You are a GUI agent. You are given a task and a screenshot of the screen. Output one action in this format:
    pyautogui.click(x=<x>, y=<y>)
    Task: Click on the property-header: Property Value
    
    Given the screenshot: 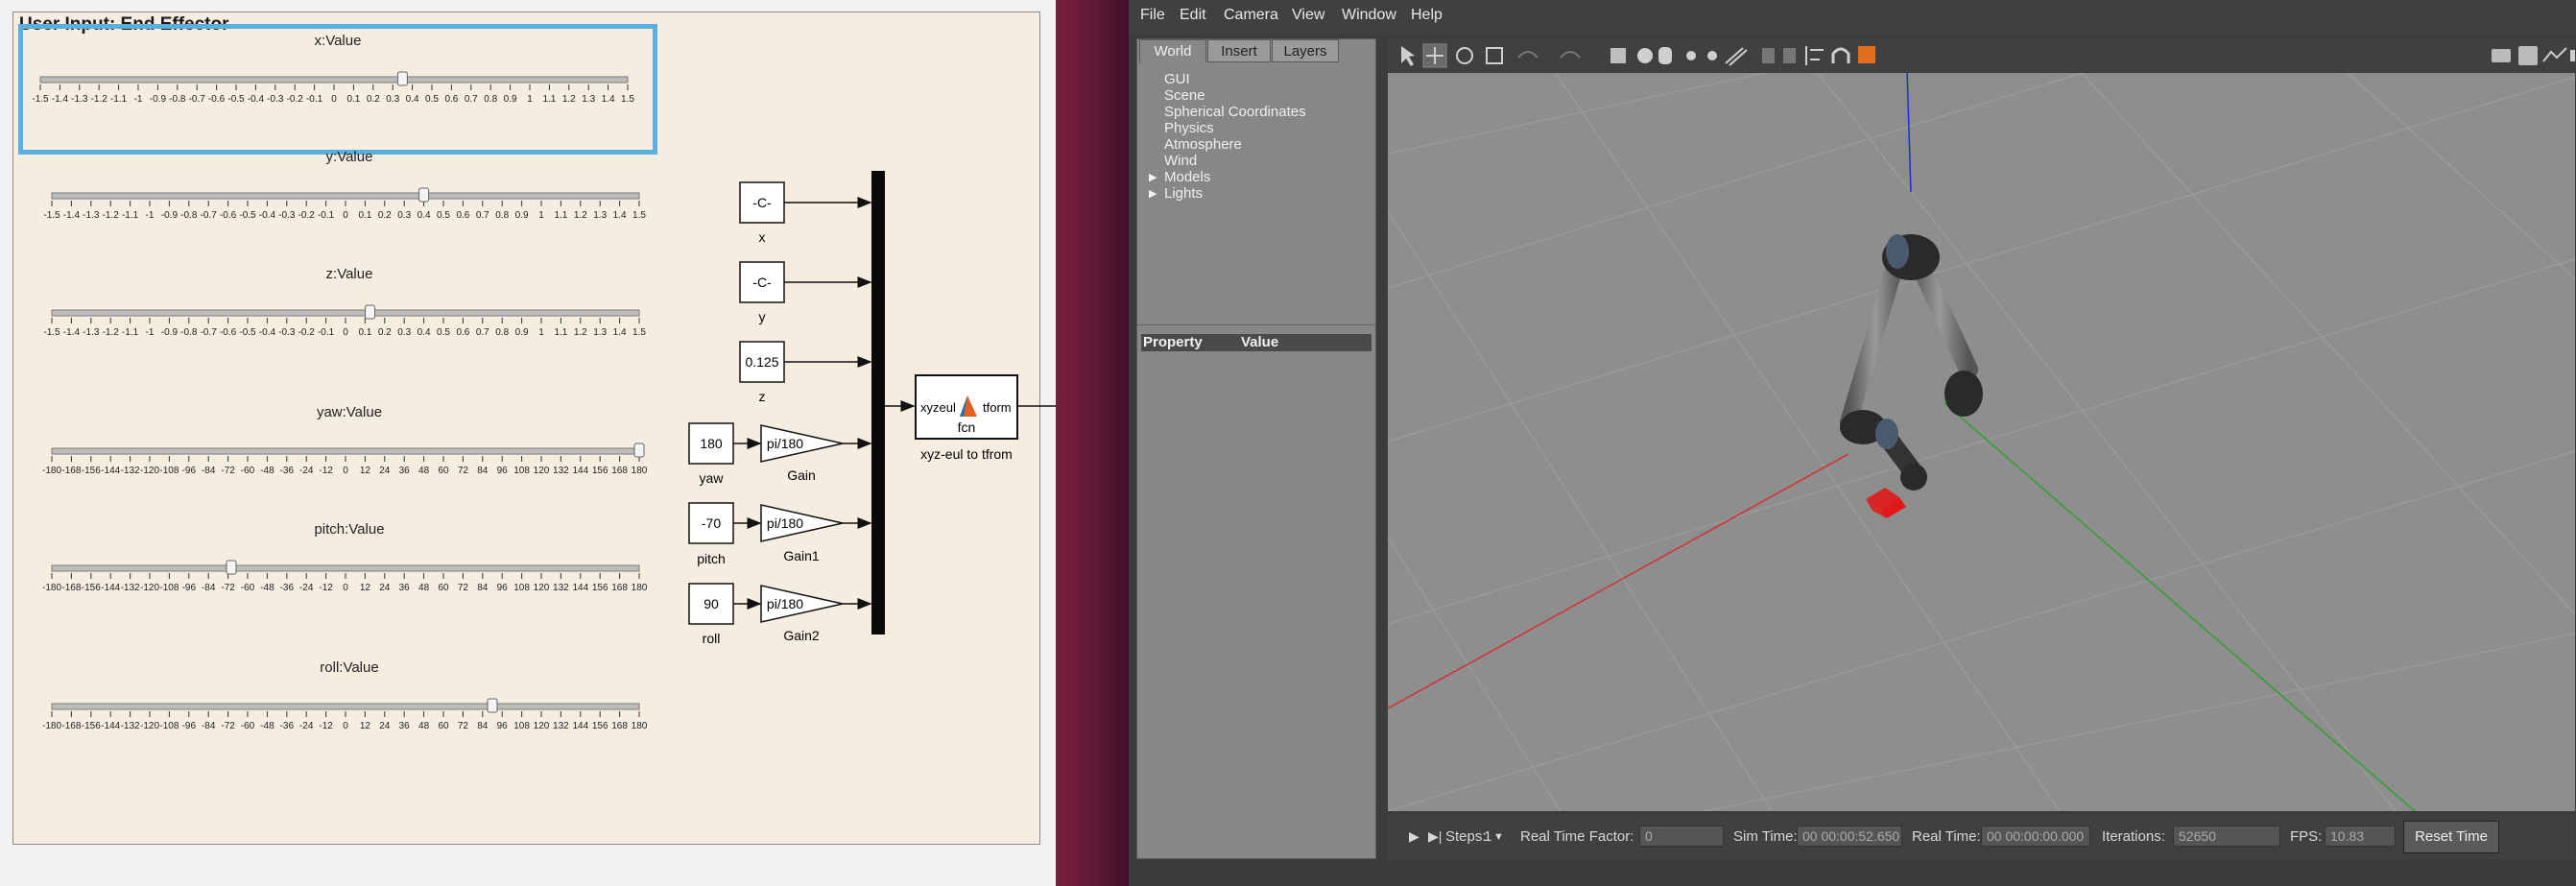 What is the action you would take?
    pyautogui.click(x=1256, y=342)
    